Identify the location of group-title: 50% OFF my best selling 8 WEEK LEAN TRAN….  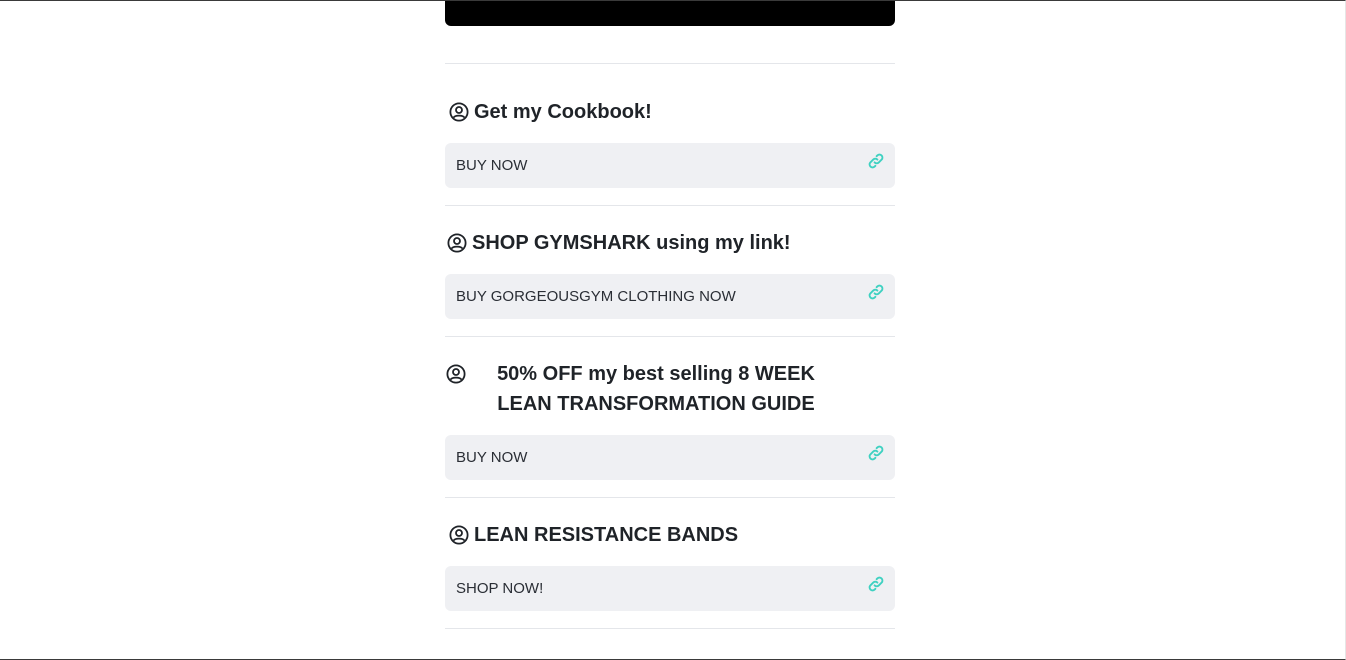
(670, 389).